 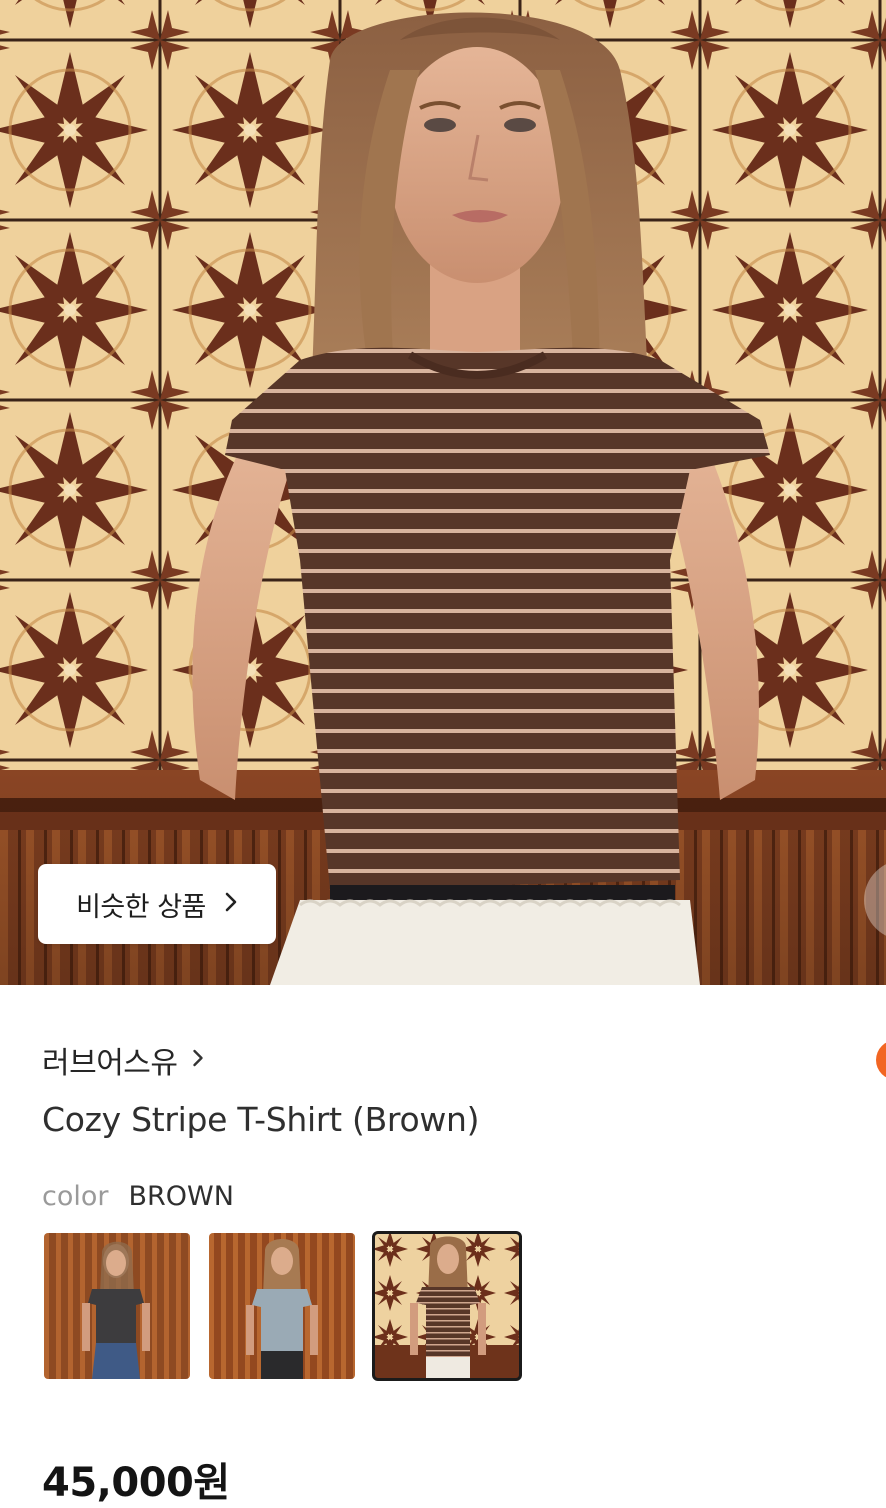 I want to click on color-variant-thumbnails, so click(x=283, y=1306).